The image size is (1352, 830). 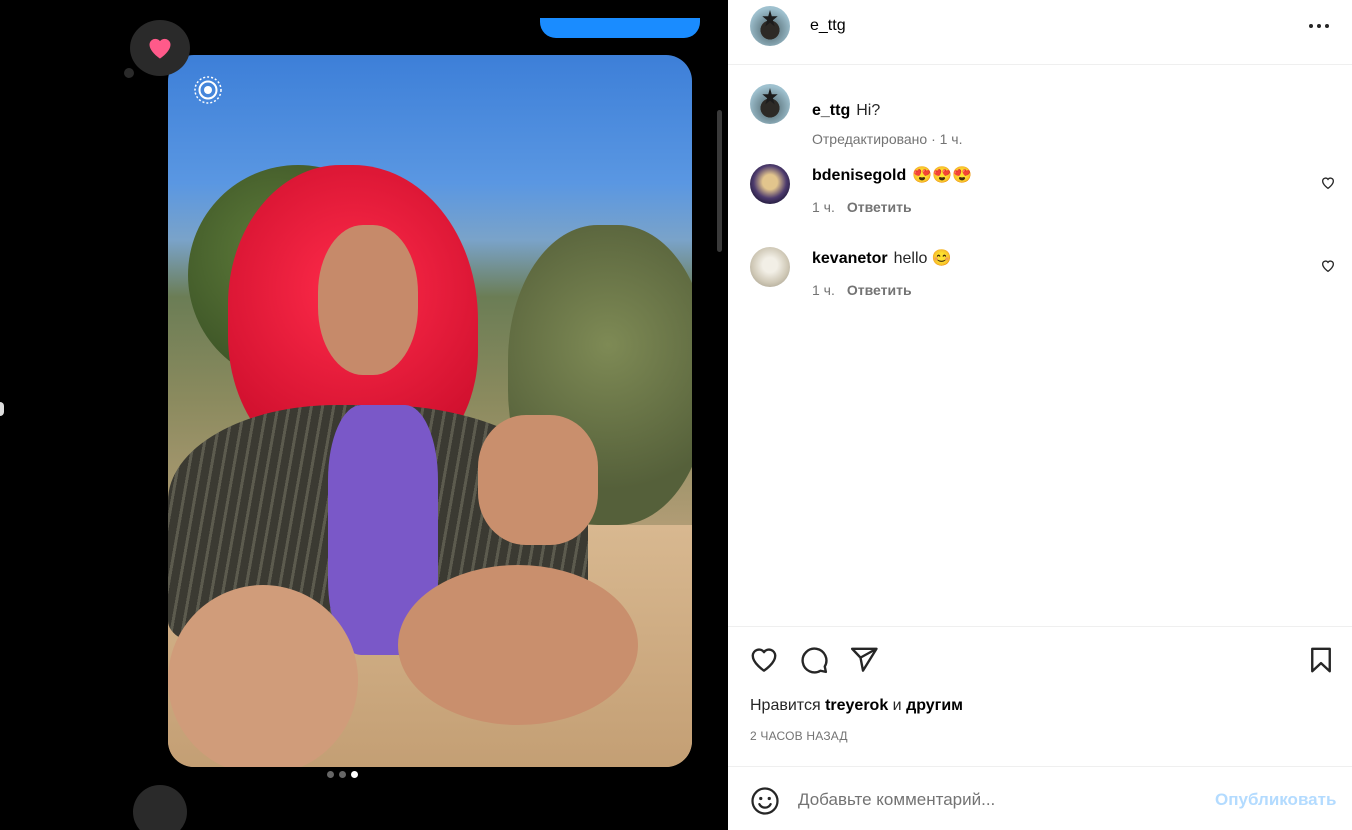 I want to click on comment-composer: Опубликовать, so click(x=1040, y=798).